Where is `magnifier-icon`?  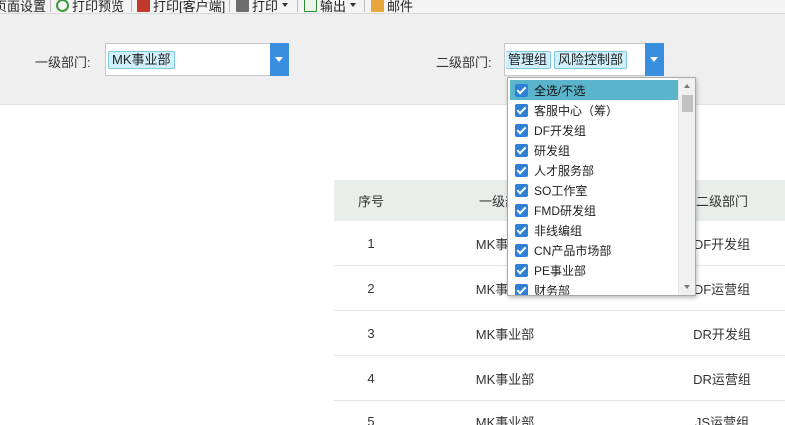
magnifier-icon is located at coordinates (62, 6).